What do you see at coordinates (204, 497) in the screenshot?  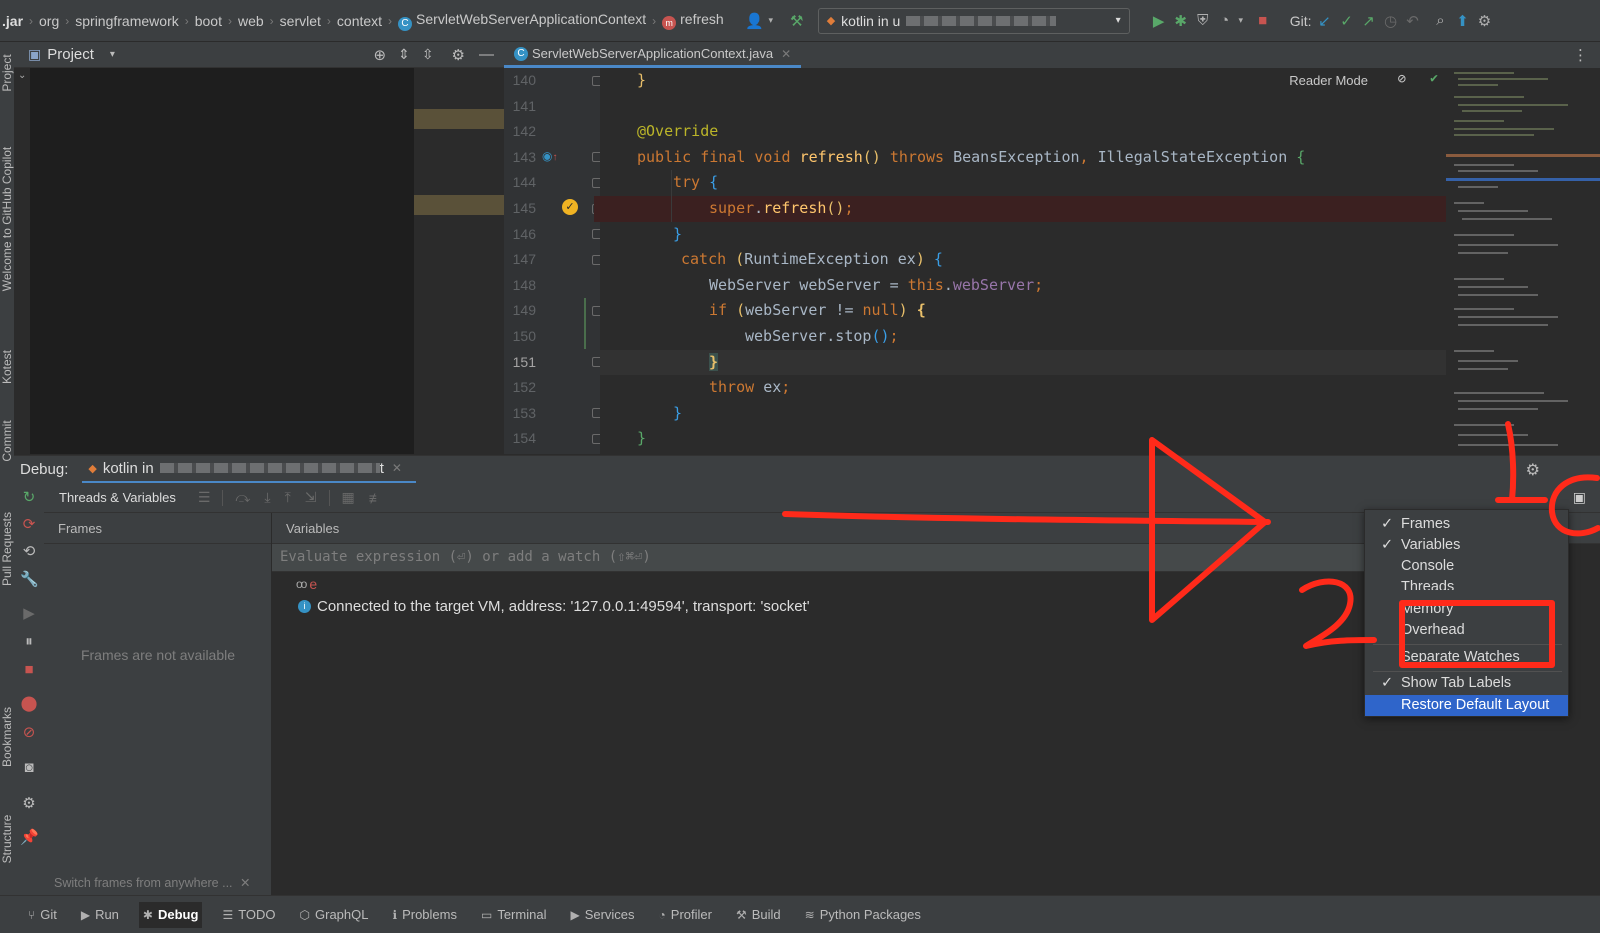 I see `list-icon: ☰` at bounding box center [204, 497].